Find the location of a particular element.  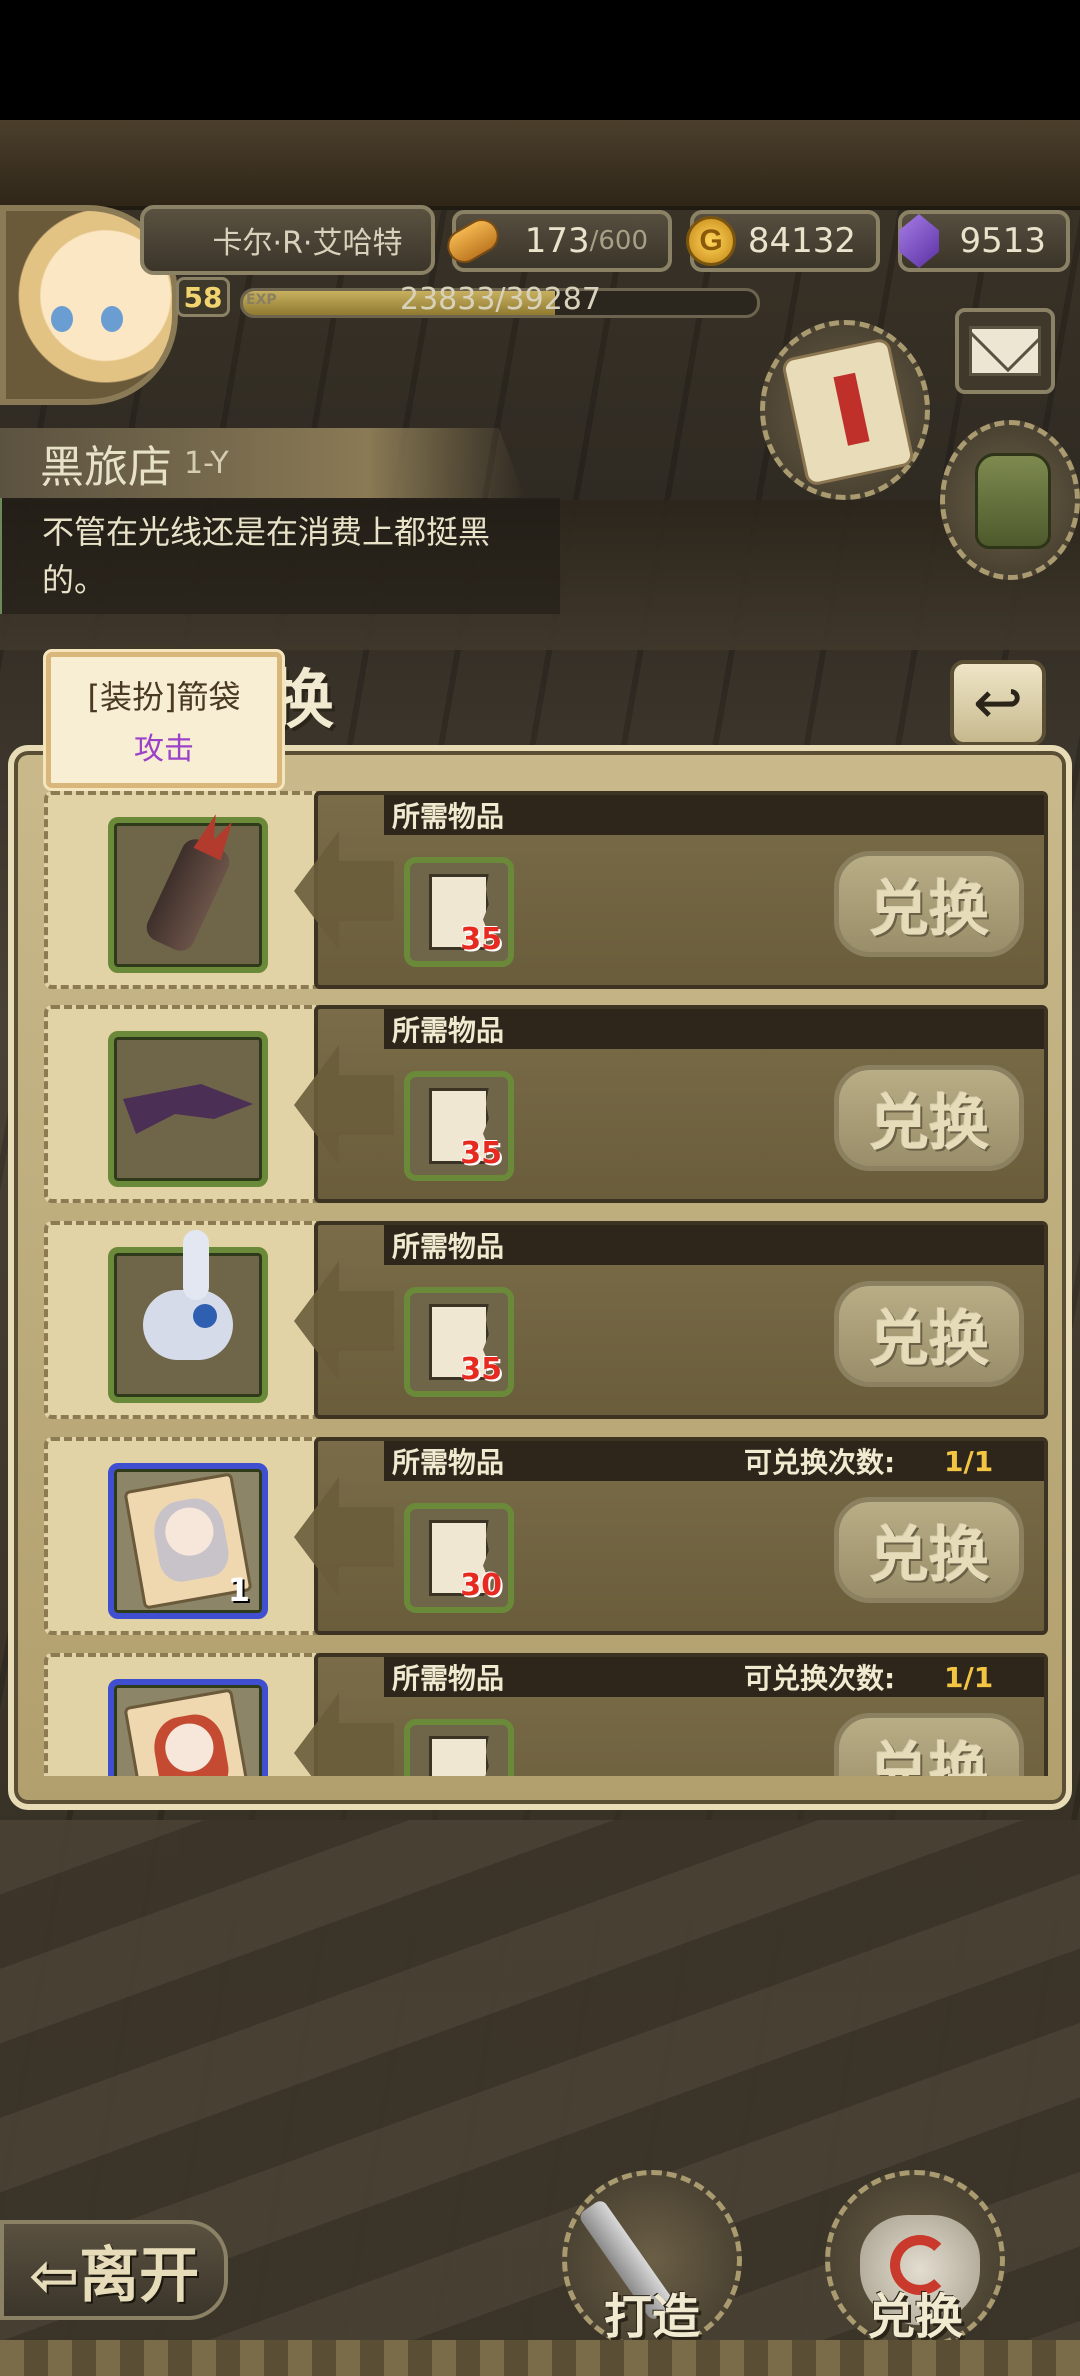

exchange-row: 1 所需物品 可兑换次数: 1/1 30 兑换 is located at coordinates (546, 1536).